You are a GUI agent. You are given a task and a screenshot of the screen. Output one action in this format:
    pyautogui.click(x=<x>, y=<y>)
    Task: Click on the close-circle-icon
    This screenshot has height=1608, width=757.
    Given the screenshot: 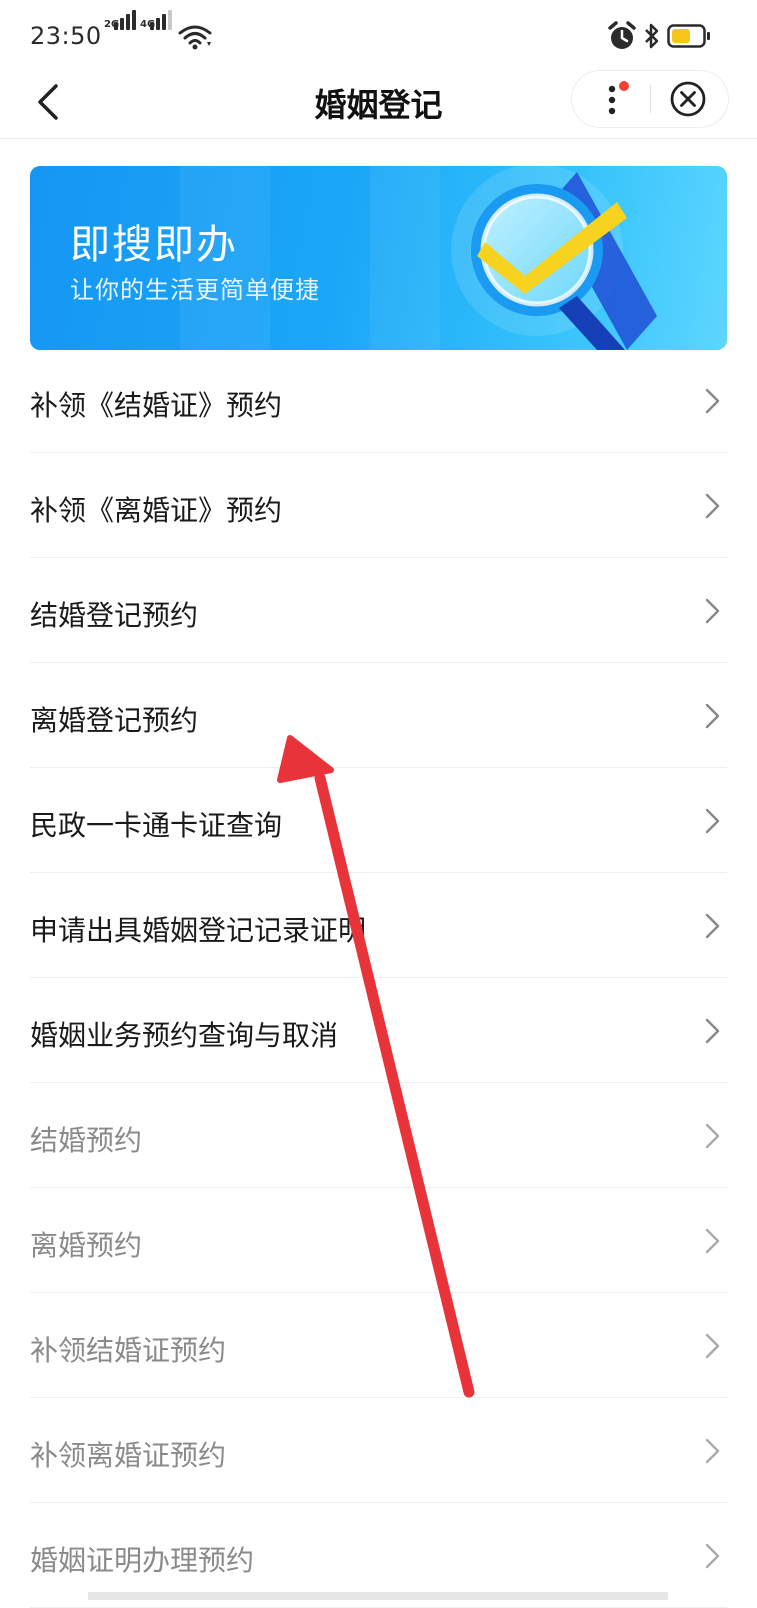 What is the action you would take?
    pyautogui.click(x=688, y=99)
    